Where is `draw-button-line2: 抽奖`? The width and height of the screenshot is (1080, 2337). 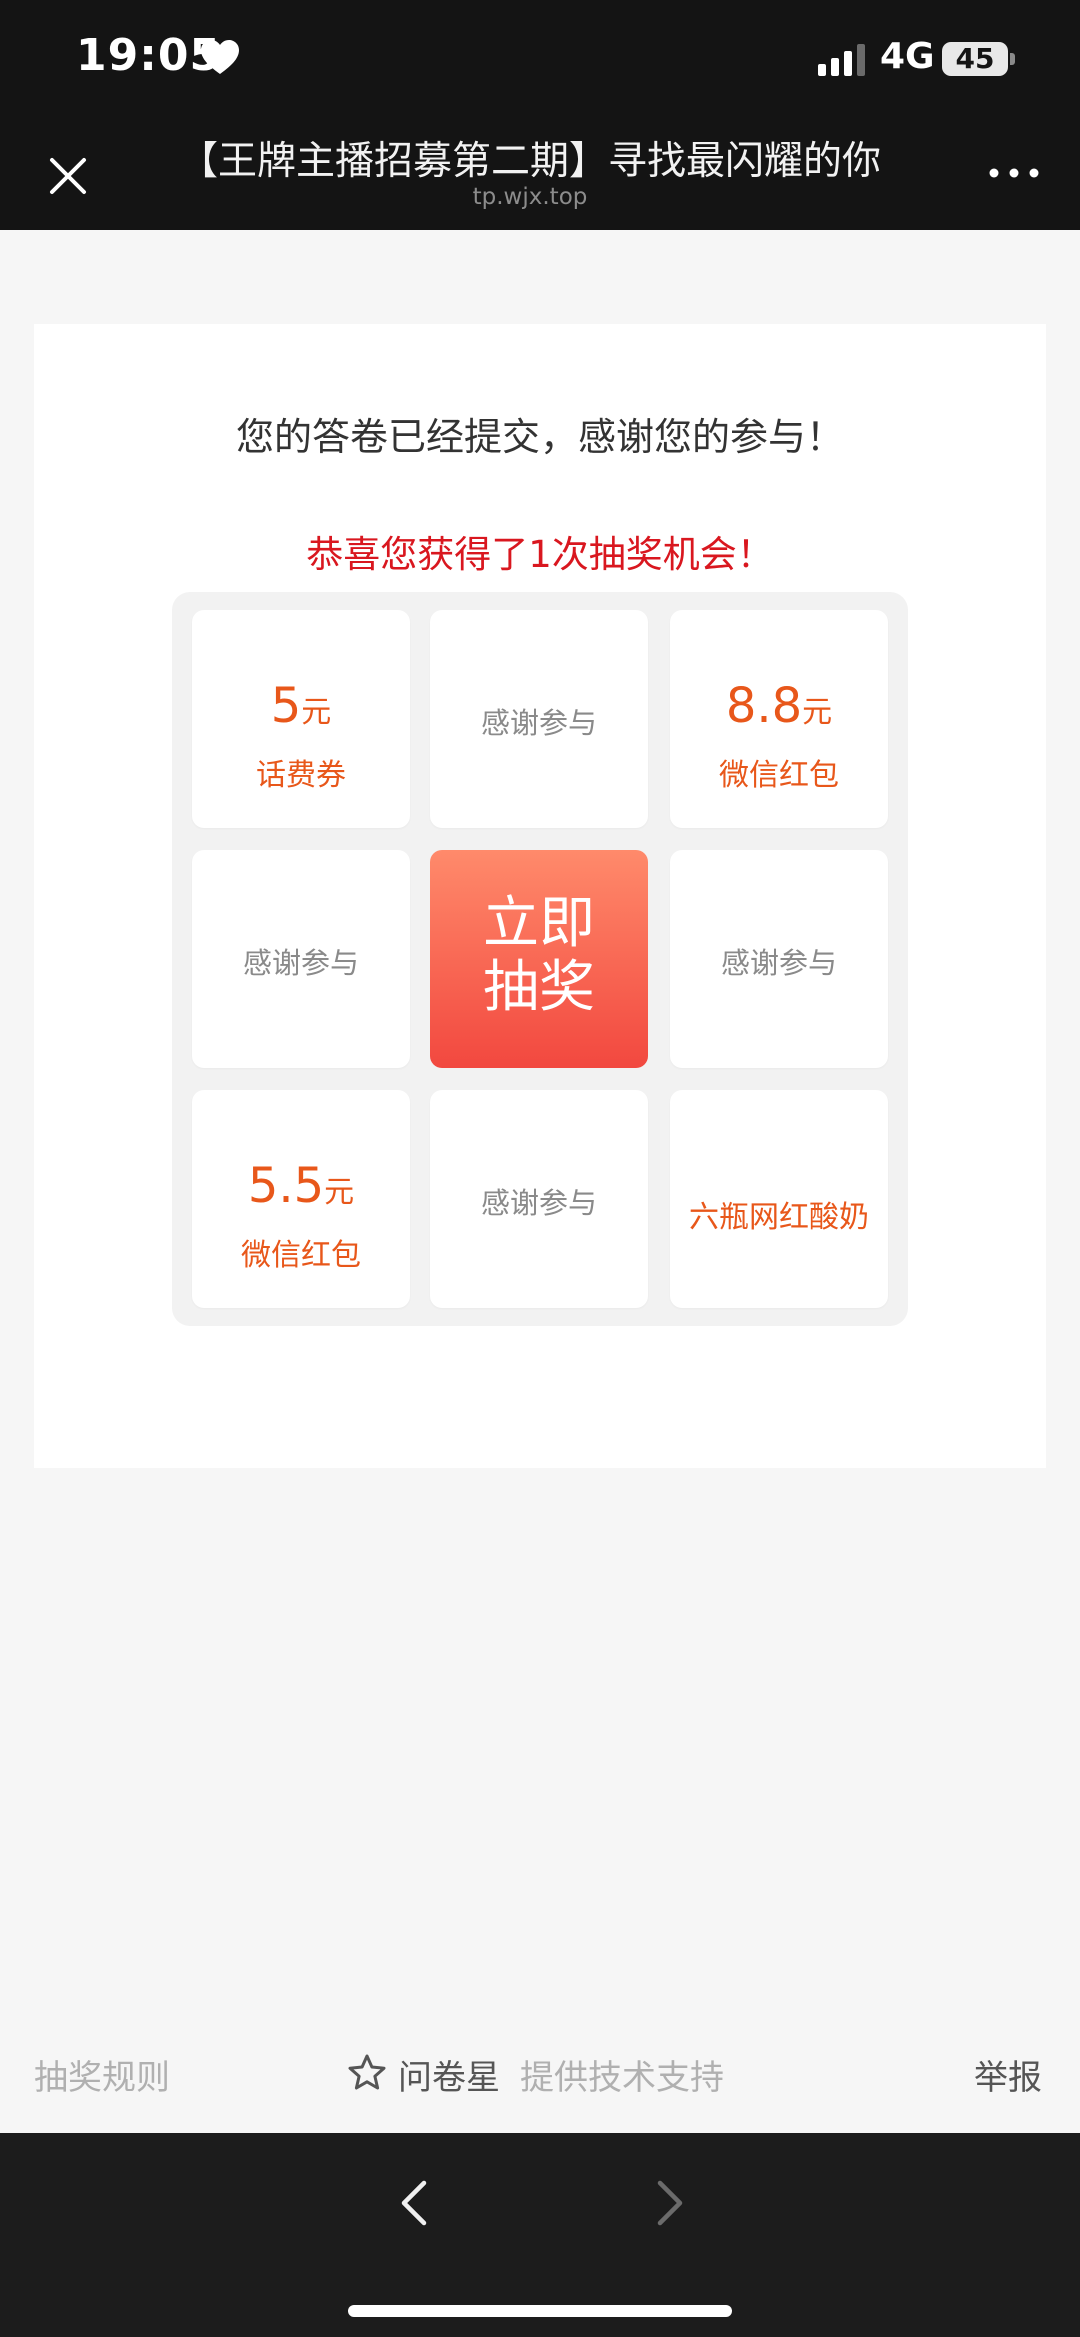 draw-button-line2: 抽奖 is located at coordinates (539, 987).